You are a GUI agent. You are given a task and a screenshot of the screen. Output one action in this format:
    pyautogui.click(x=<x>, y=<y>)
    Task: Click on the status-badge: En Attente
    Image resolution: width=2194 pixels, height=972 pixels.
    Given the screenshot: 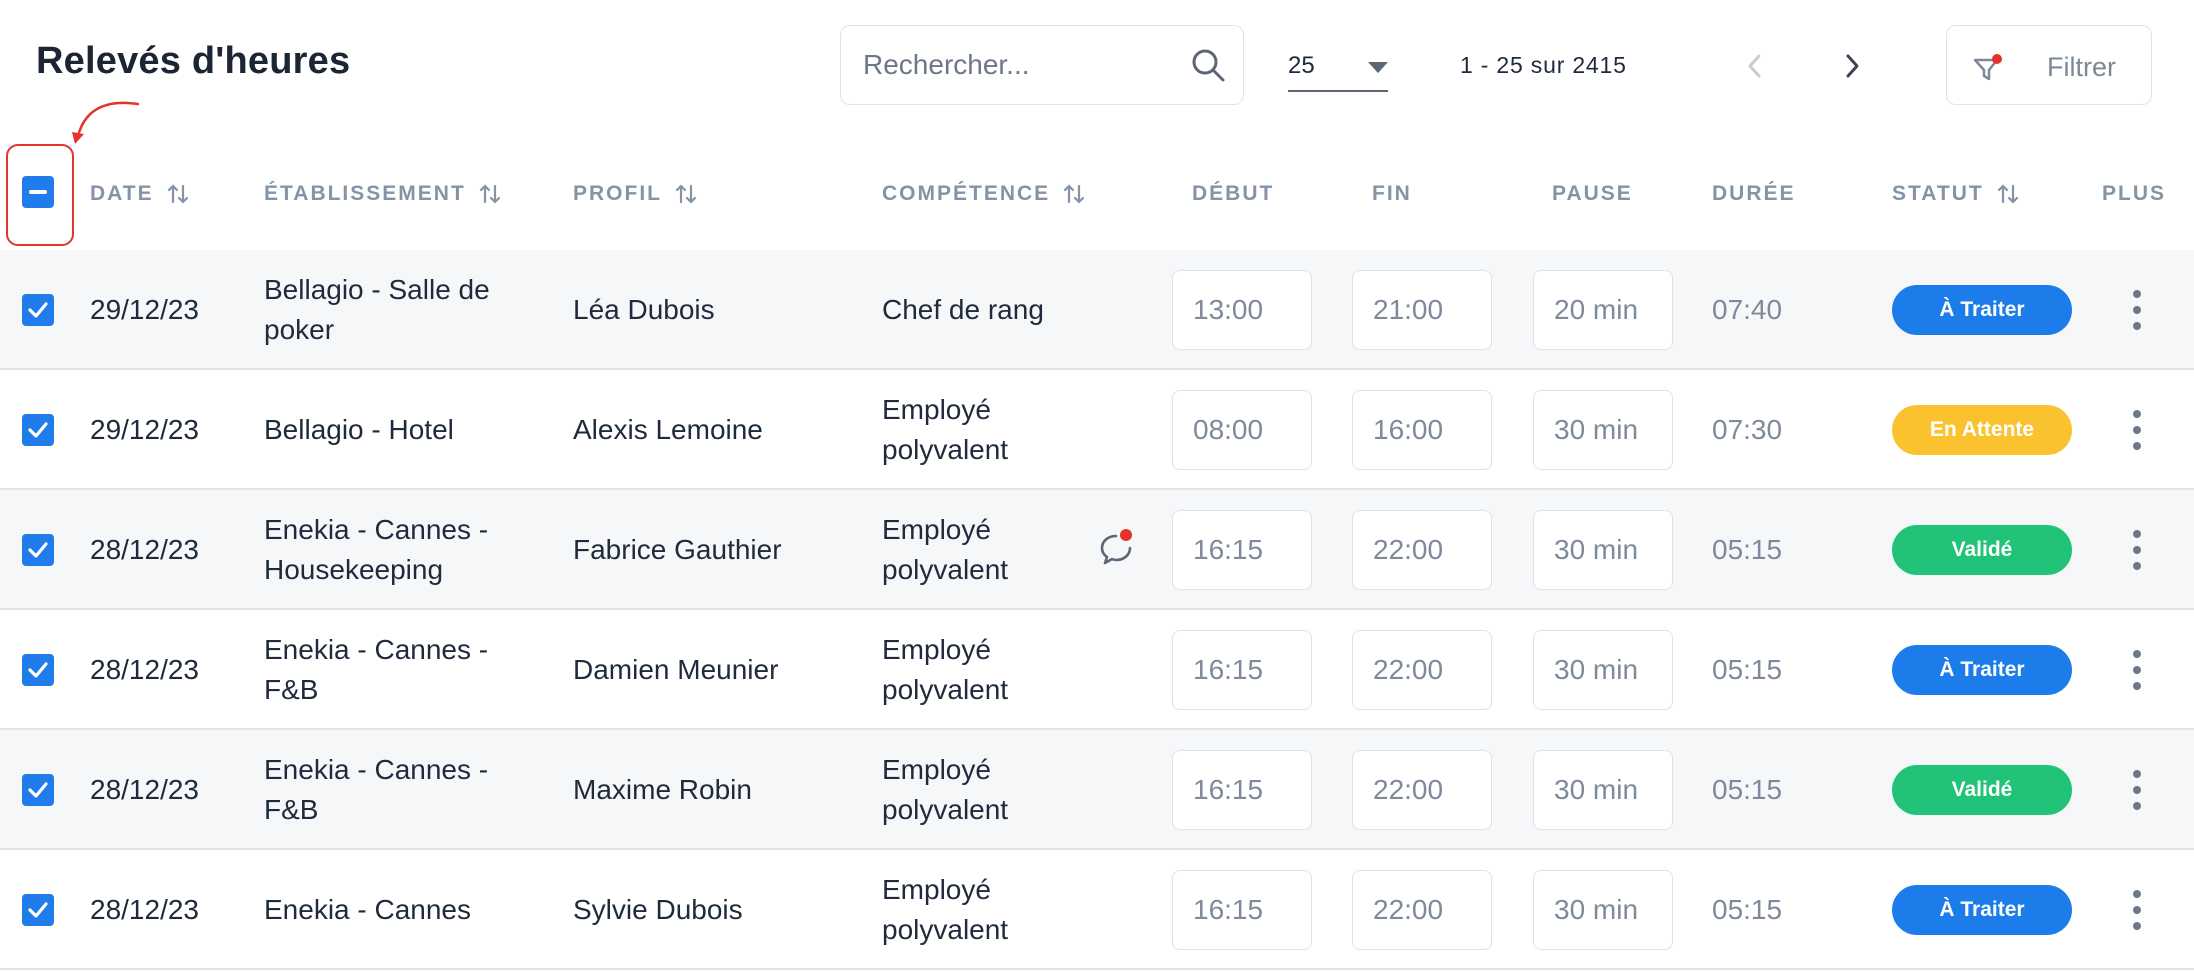 What is the action you would take?
    pyautogui.click(x=1982, y=430)
    